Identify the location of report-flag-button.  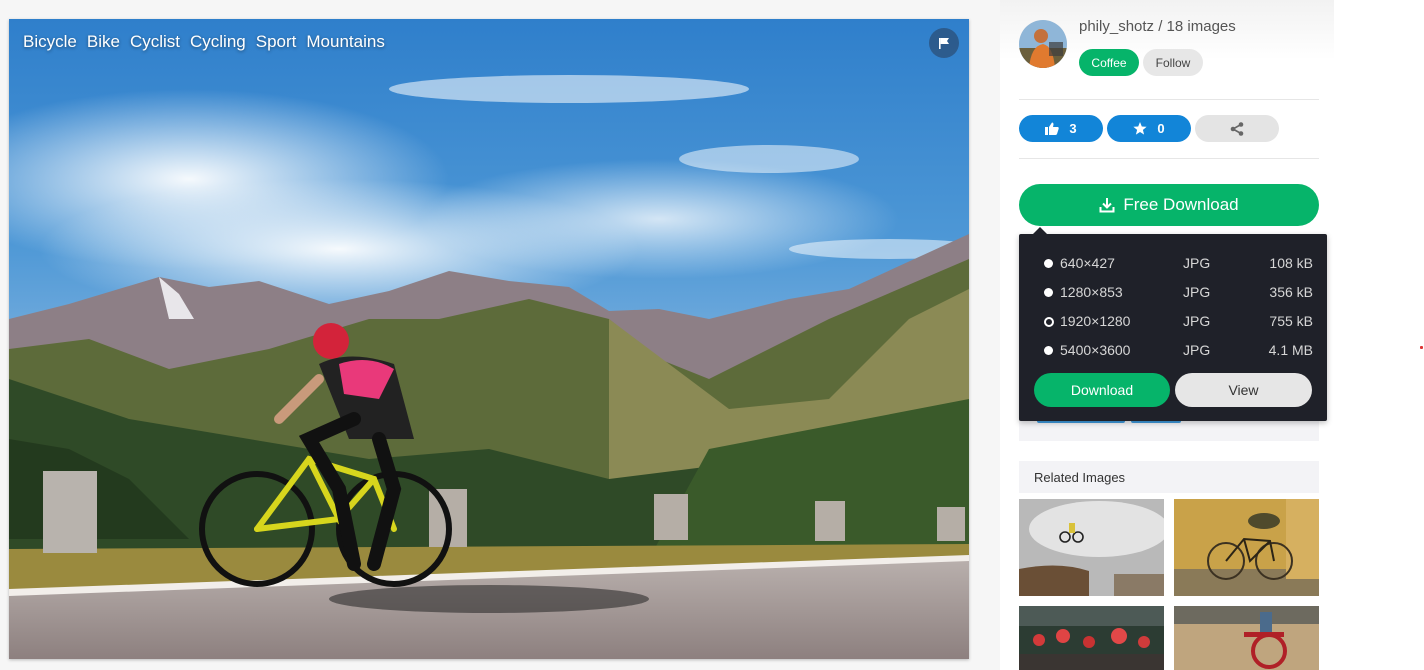
(944, 43).